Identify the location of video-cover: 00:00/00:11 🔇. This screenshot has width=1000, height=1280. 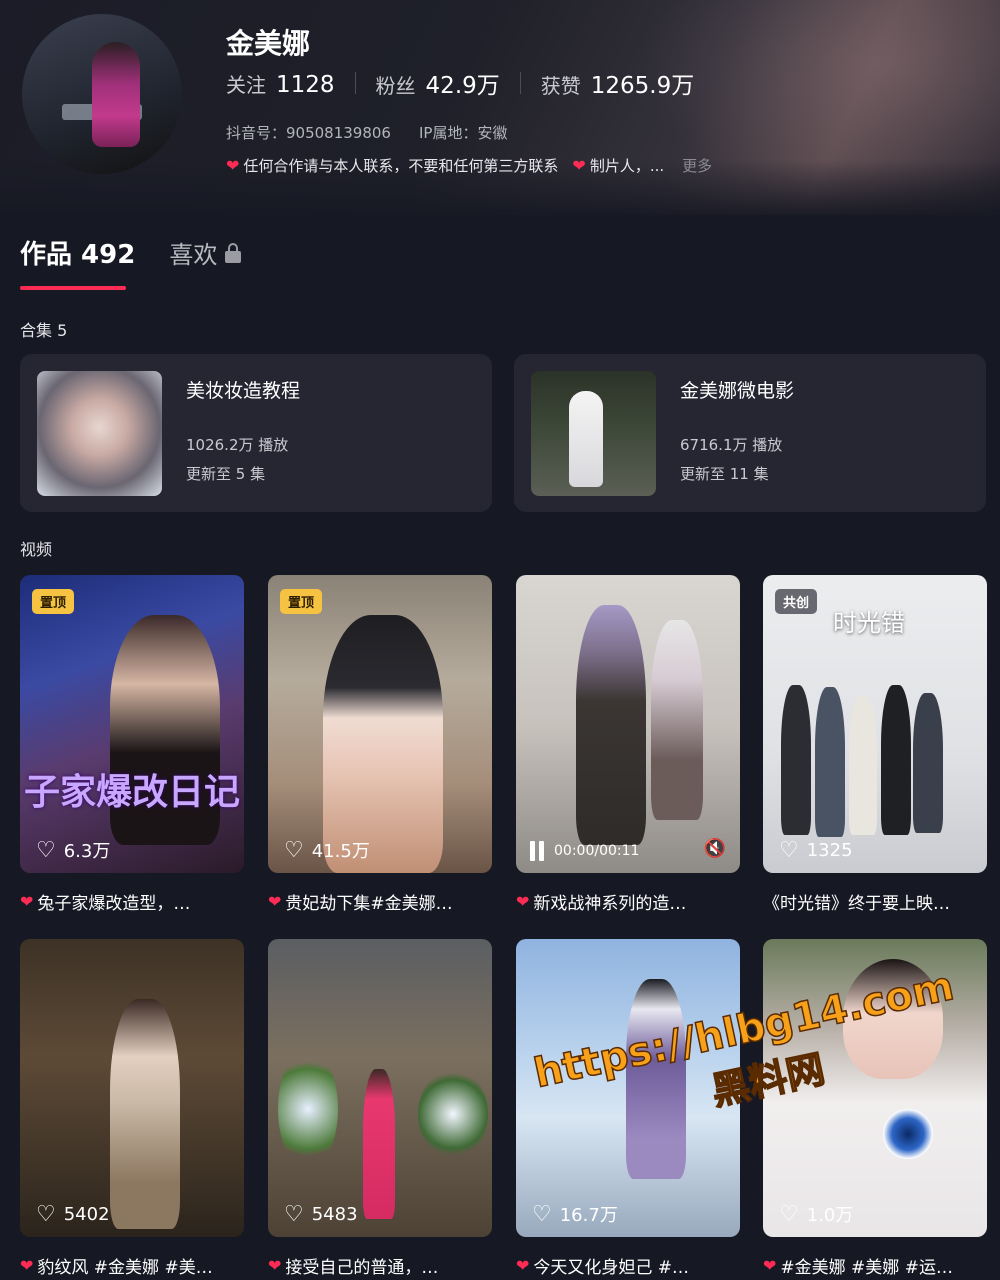
(628, 724).